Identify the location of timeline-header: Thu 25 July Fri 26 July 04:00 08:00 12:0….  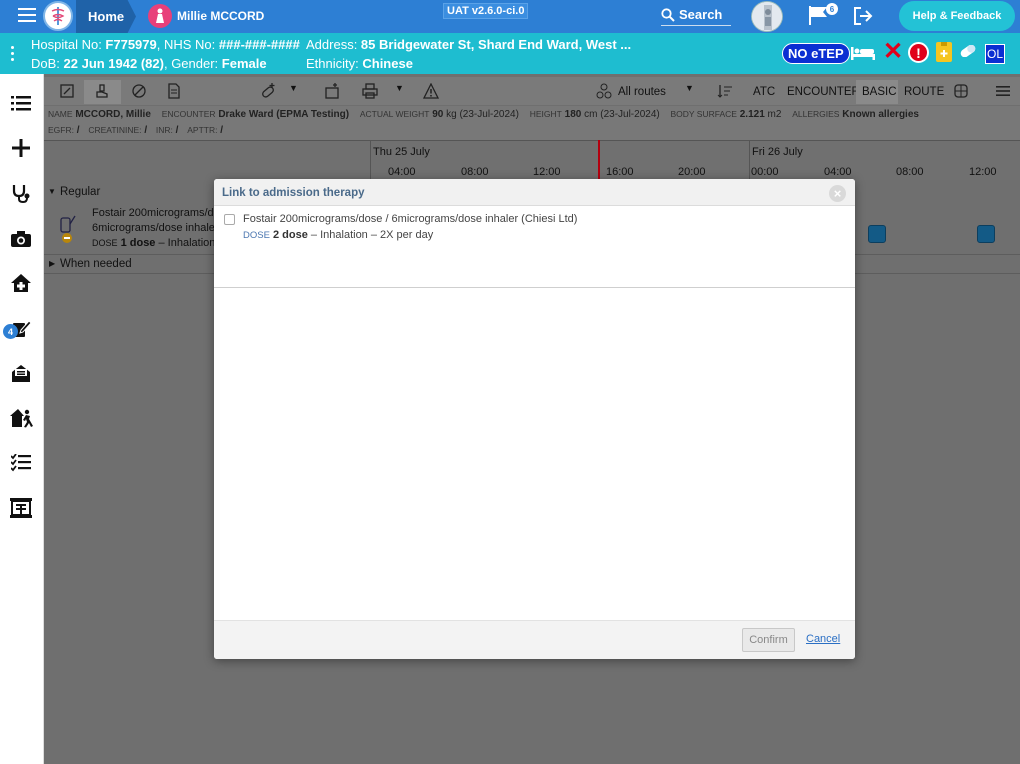
(532, 160).